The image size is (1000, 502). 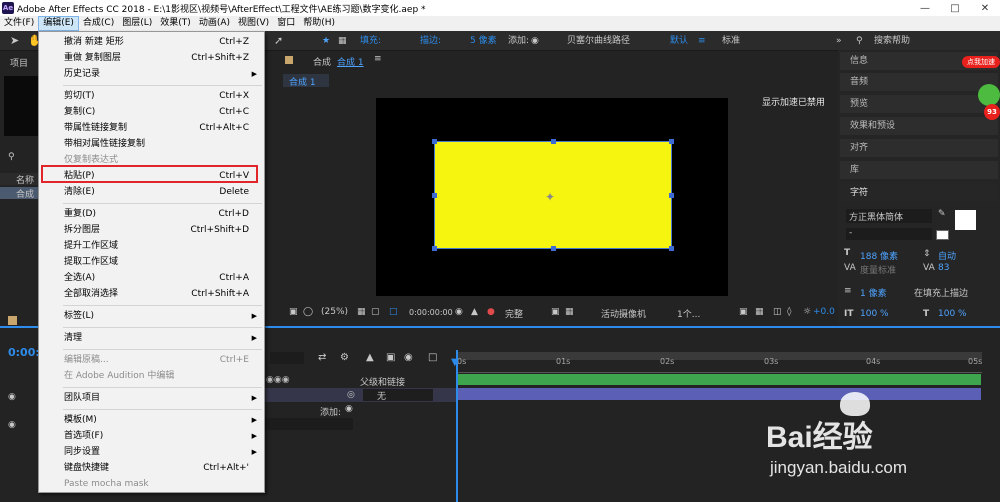 What do you see at coordinates (19, 193) in the screenshot?
I see `project-item-row: 合成` at bounding box center [19, 193].